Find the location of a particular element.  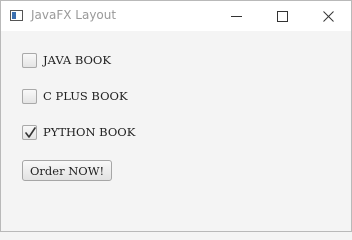

title-bar: JavaFX Layout is located at coordinates (176, 16).